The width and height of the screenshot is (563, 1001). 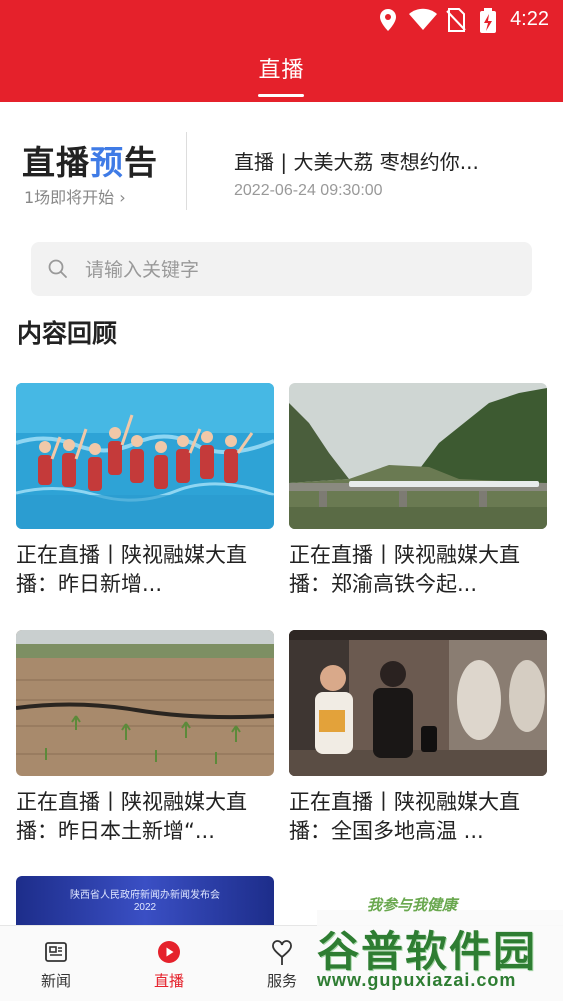 What do you see at coordinates (435, 948) in the screenshot?
I see `watermark-overlay: 我参与我健康 谷普软件园 www.gupuxiazai.com` at bounding box center [435, 948].